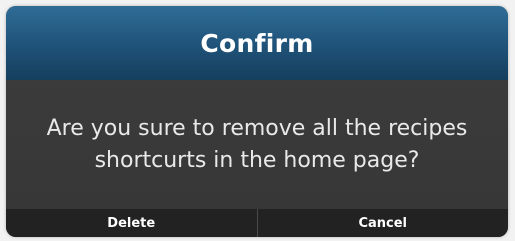 Image resolution: width=515 pixels, height=241 pixels. What do you see at coordinates (383, 223) in the screenshot?
I see `cancel-button: Cancel` at bounding box center [383, 223].